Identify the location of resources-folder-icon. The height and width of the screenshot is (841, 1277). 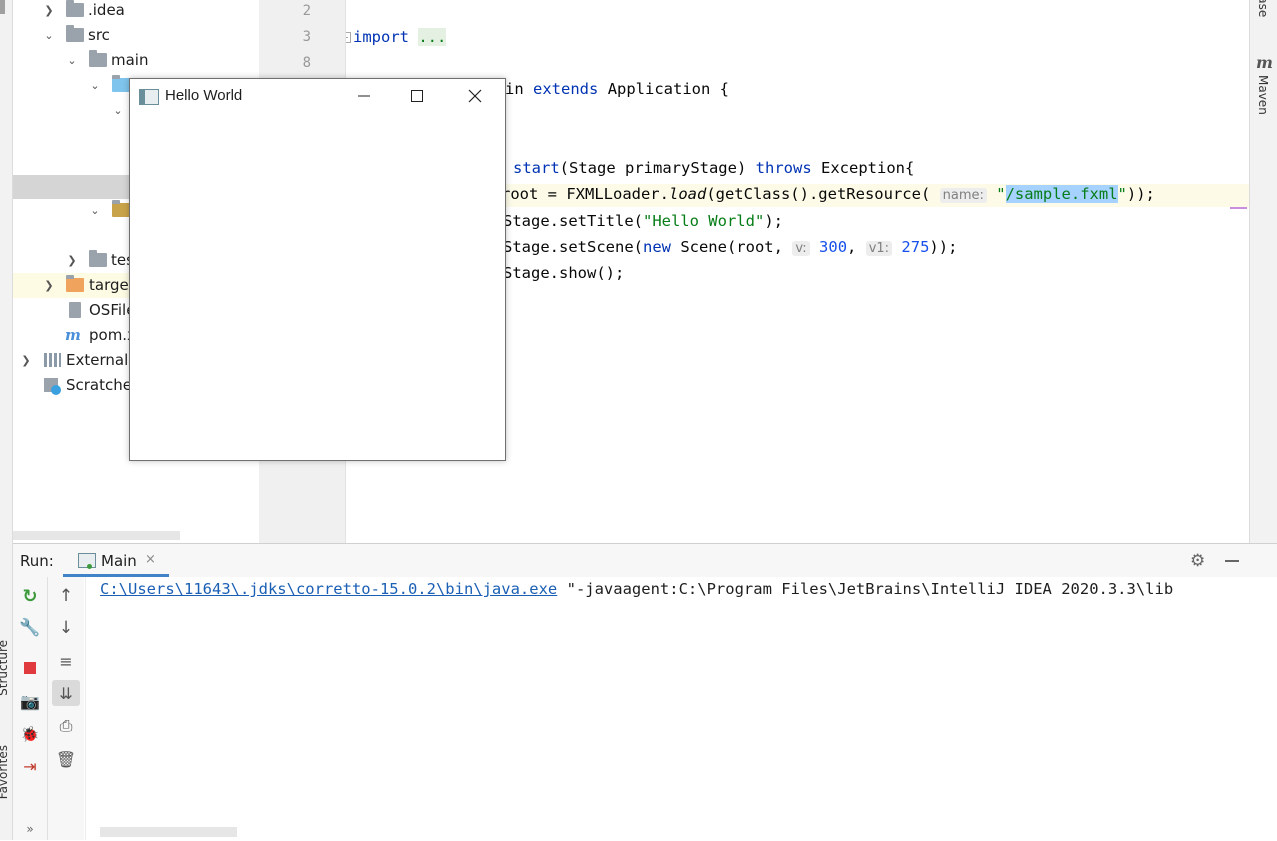
(121, 208).